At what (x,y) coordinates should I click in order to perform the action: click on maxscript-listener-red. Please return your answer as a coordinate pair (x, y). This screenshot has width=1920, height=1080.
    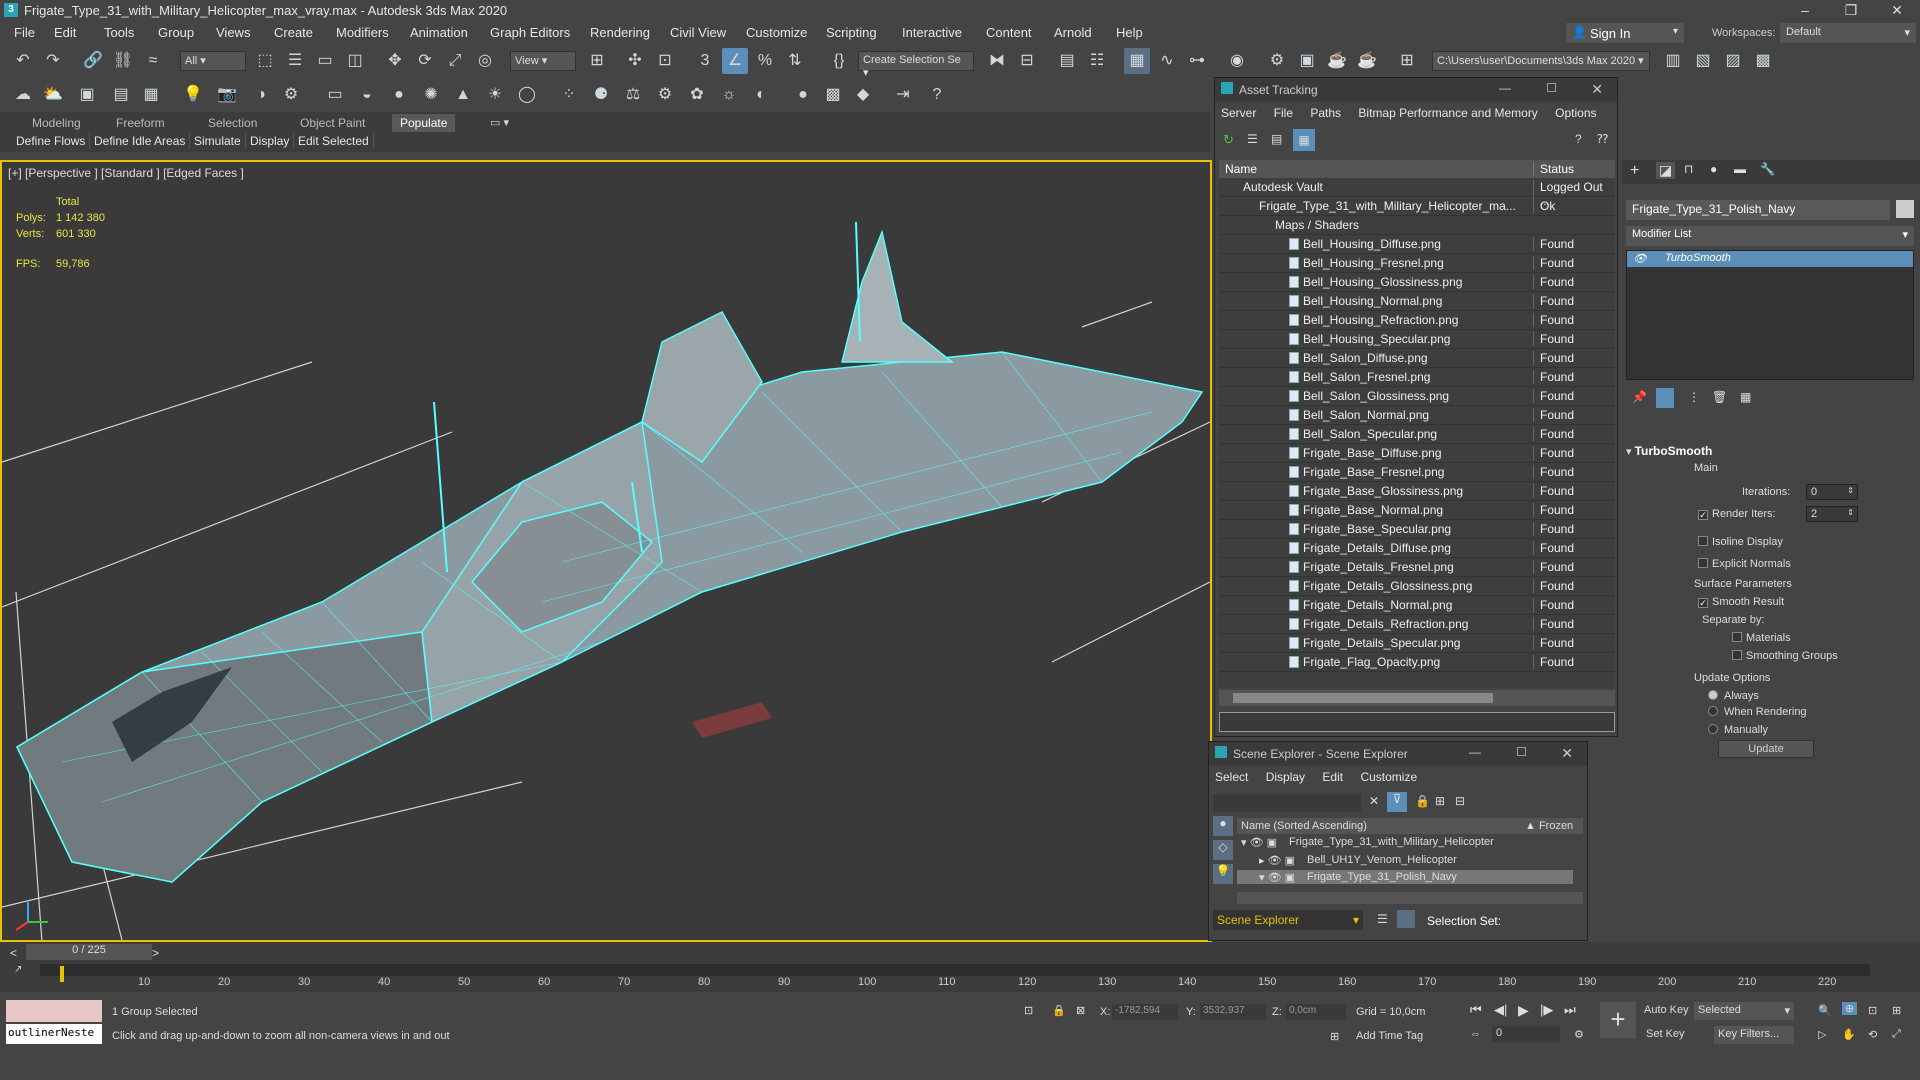
    Looking at the image, I should click on (54, 1011).